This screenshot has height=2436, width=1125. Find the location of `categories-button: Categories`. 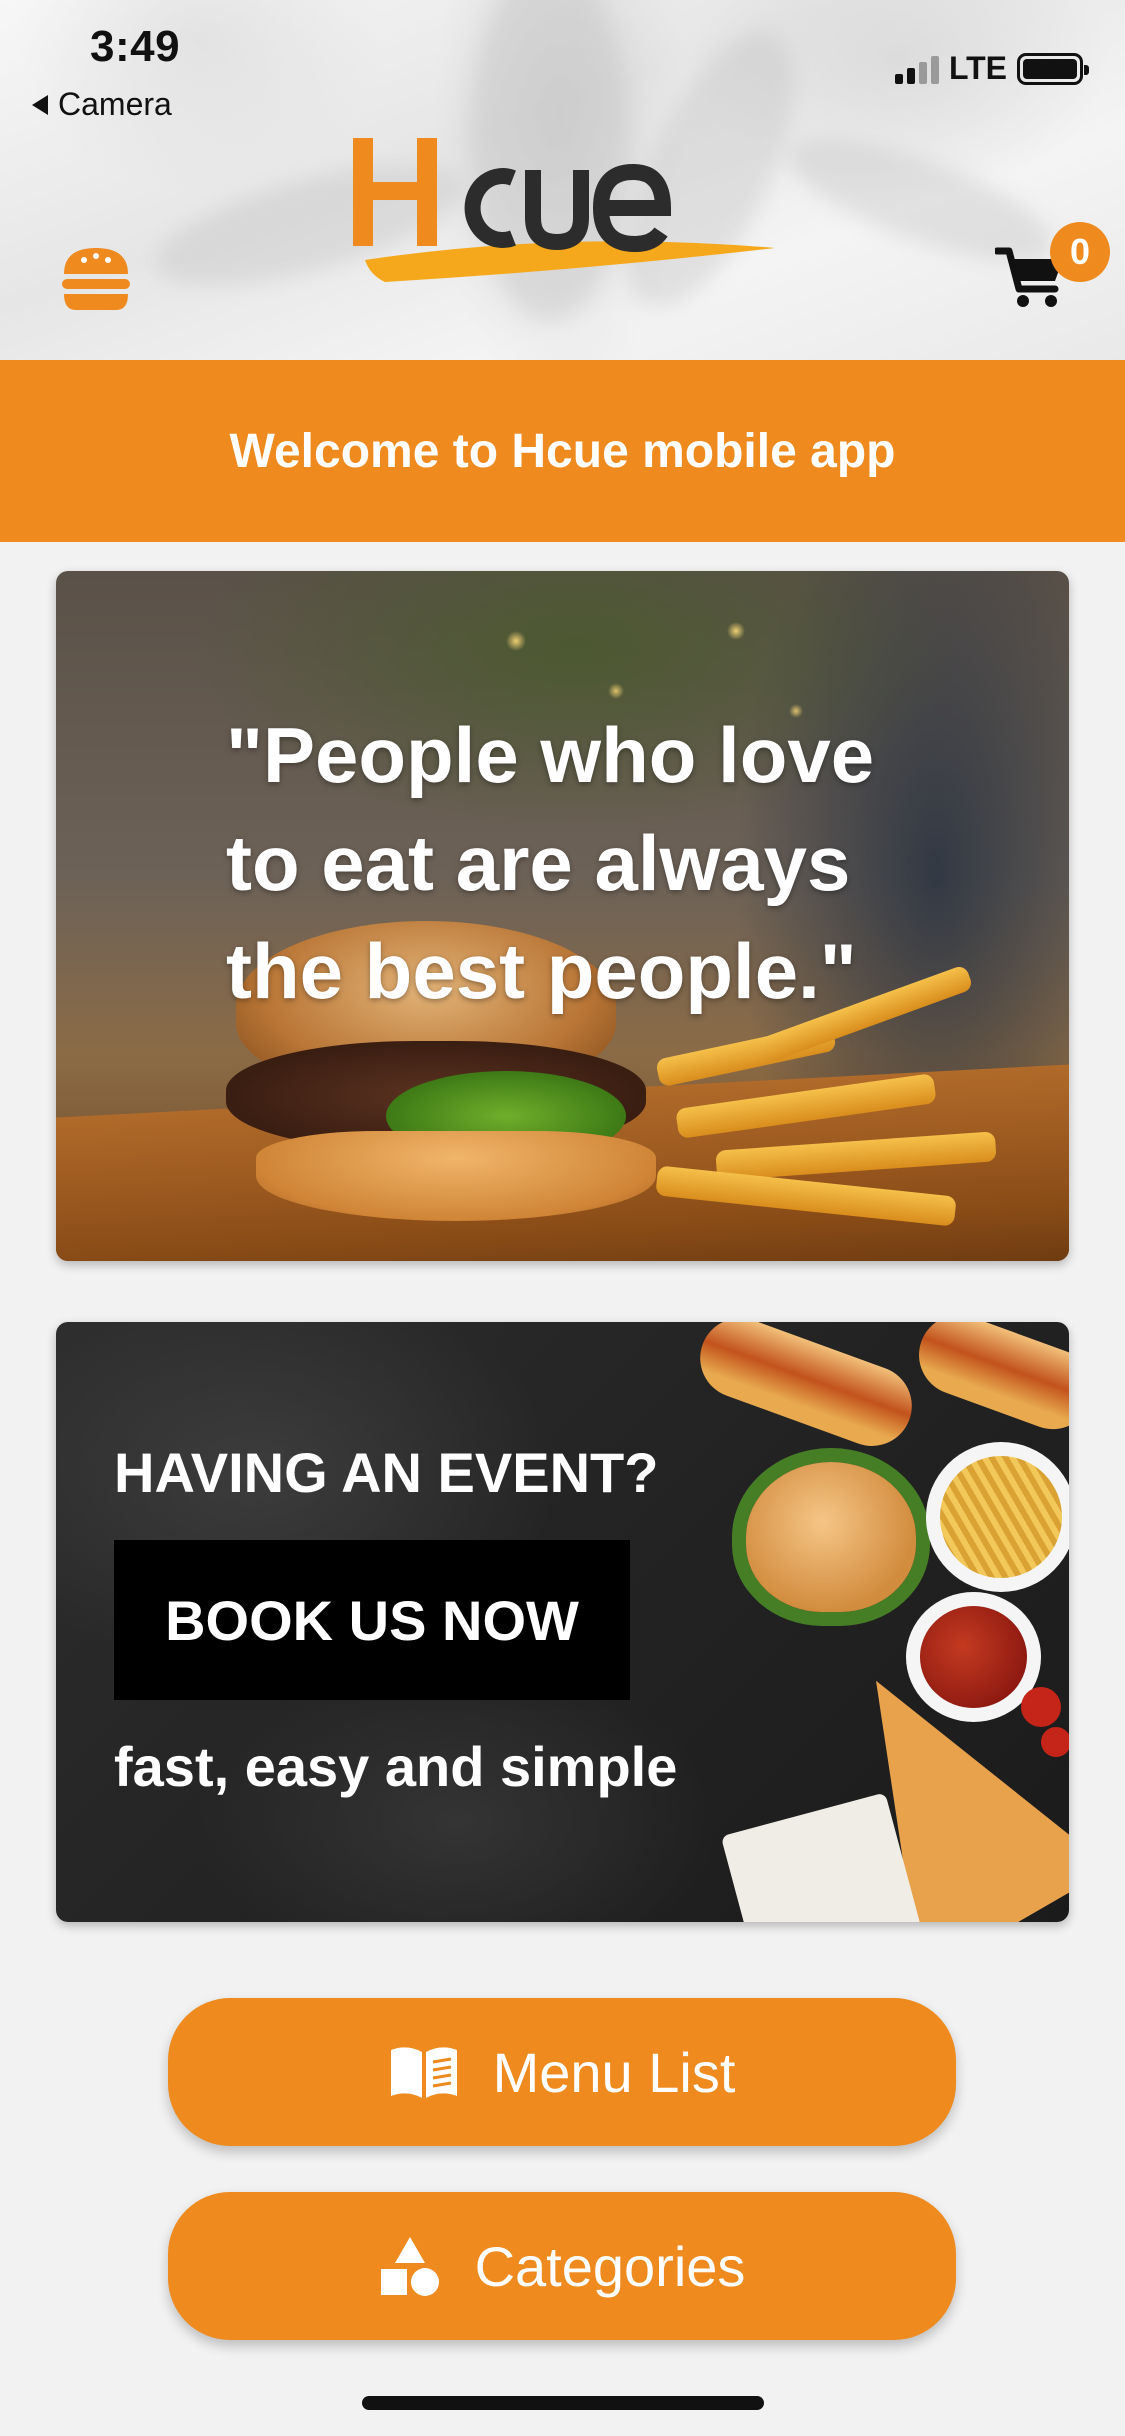

categories-button: Categories is located at coordinates (562, 2266).